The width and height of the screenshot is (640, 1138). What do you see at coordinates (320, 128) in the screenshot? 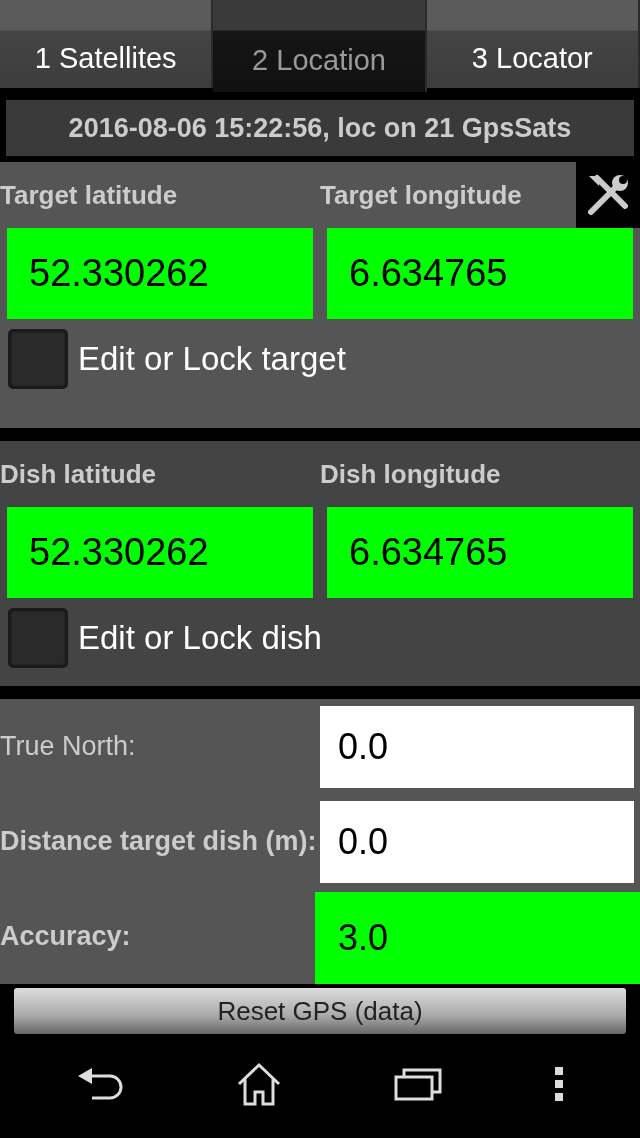
I see `status-text: 2016-08-06 15:22:56, loc on 21 GpsSats` at bounding box center [320, 128].